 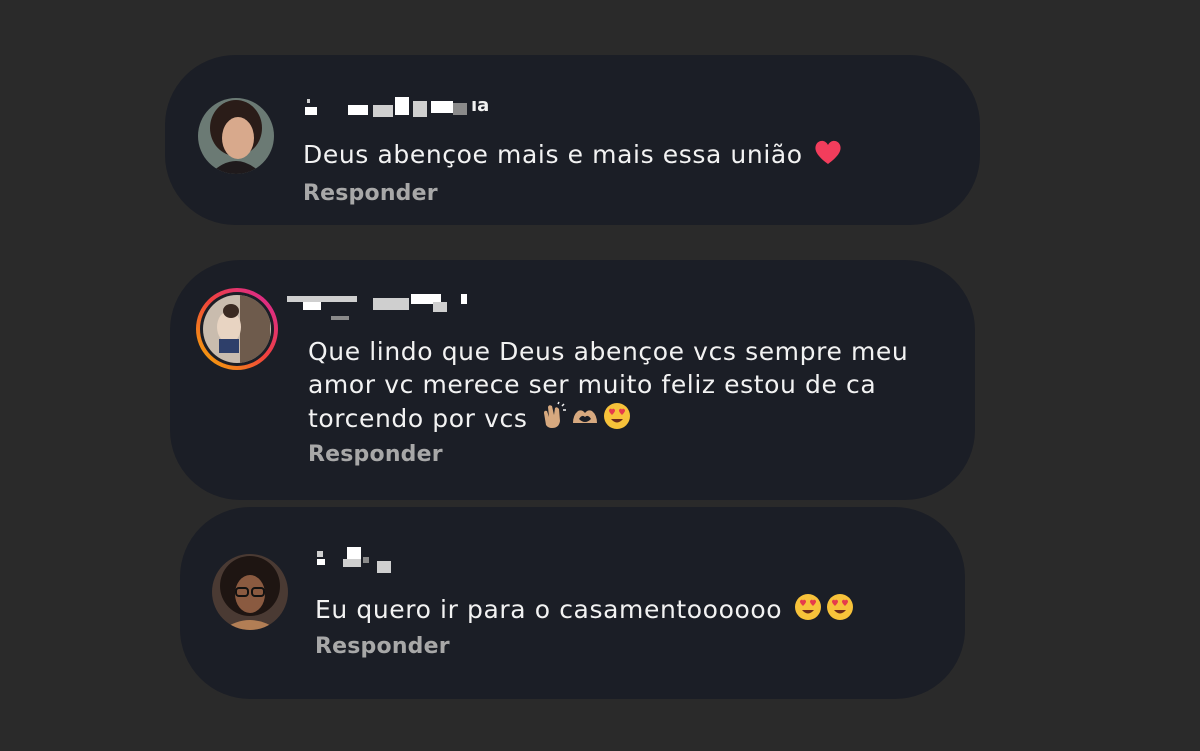 I want to click on comment-text-content: Deus abençoe mais e mais essa união, so click(x=553, y=154).